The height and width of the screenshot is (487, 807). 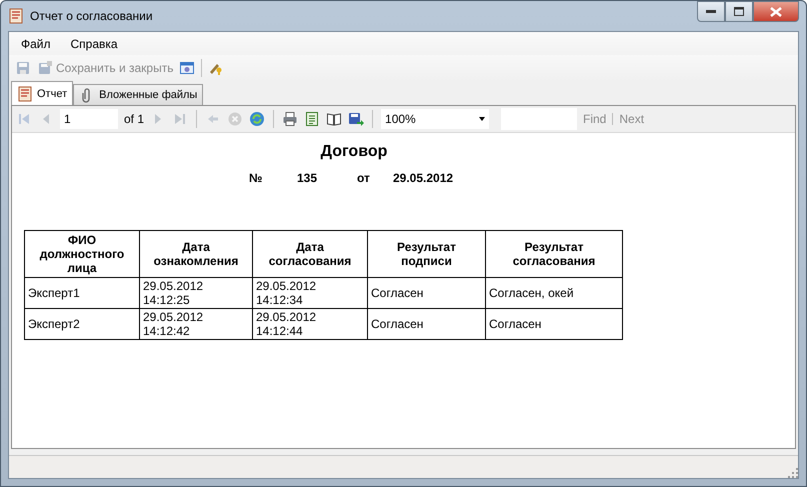 What do you see at coordinates (554, 254) in the screenshot?
I see `column-header: Результат согласования` at bounding box center [554, 254].